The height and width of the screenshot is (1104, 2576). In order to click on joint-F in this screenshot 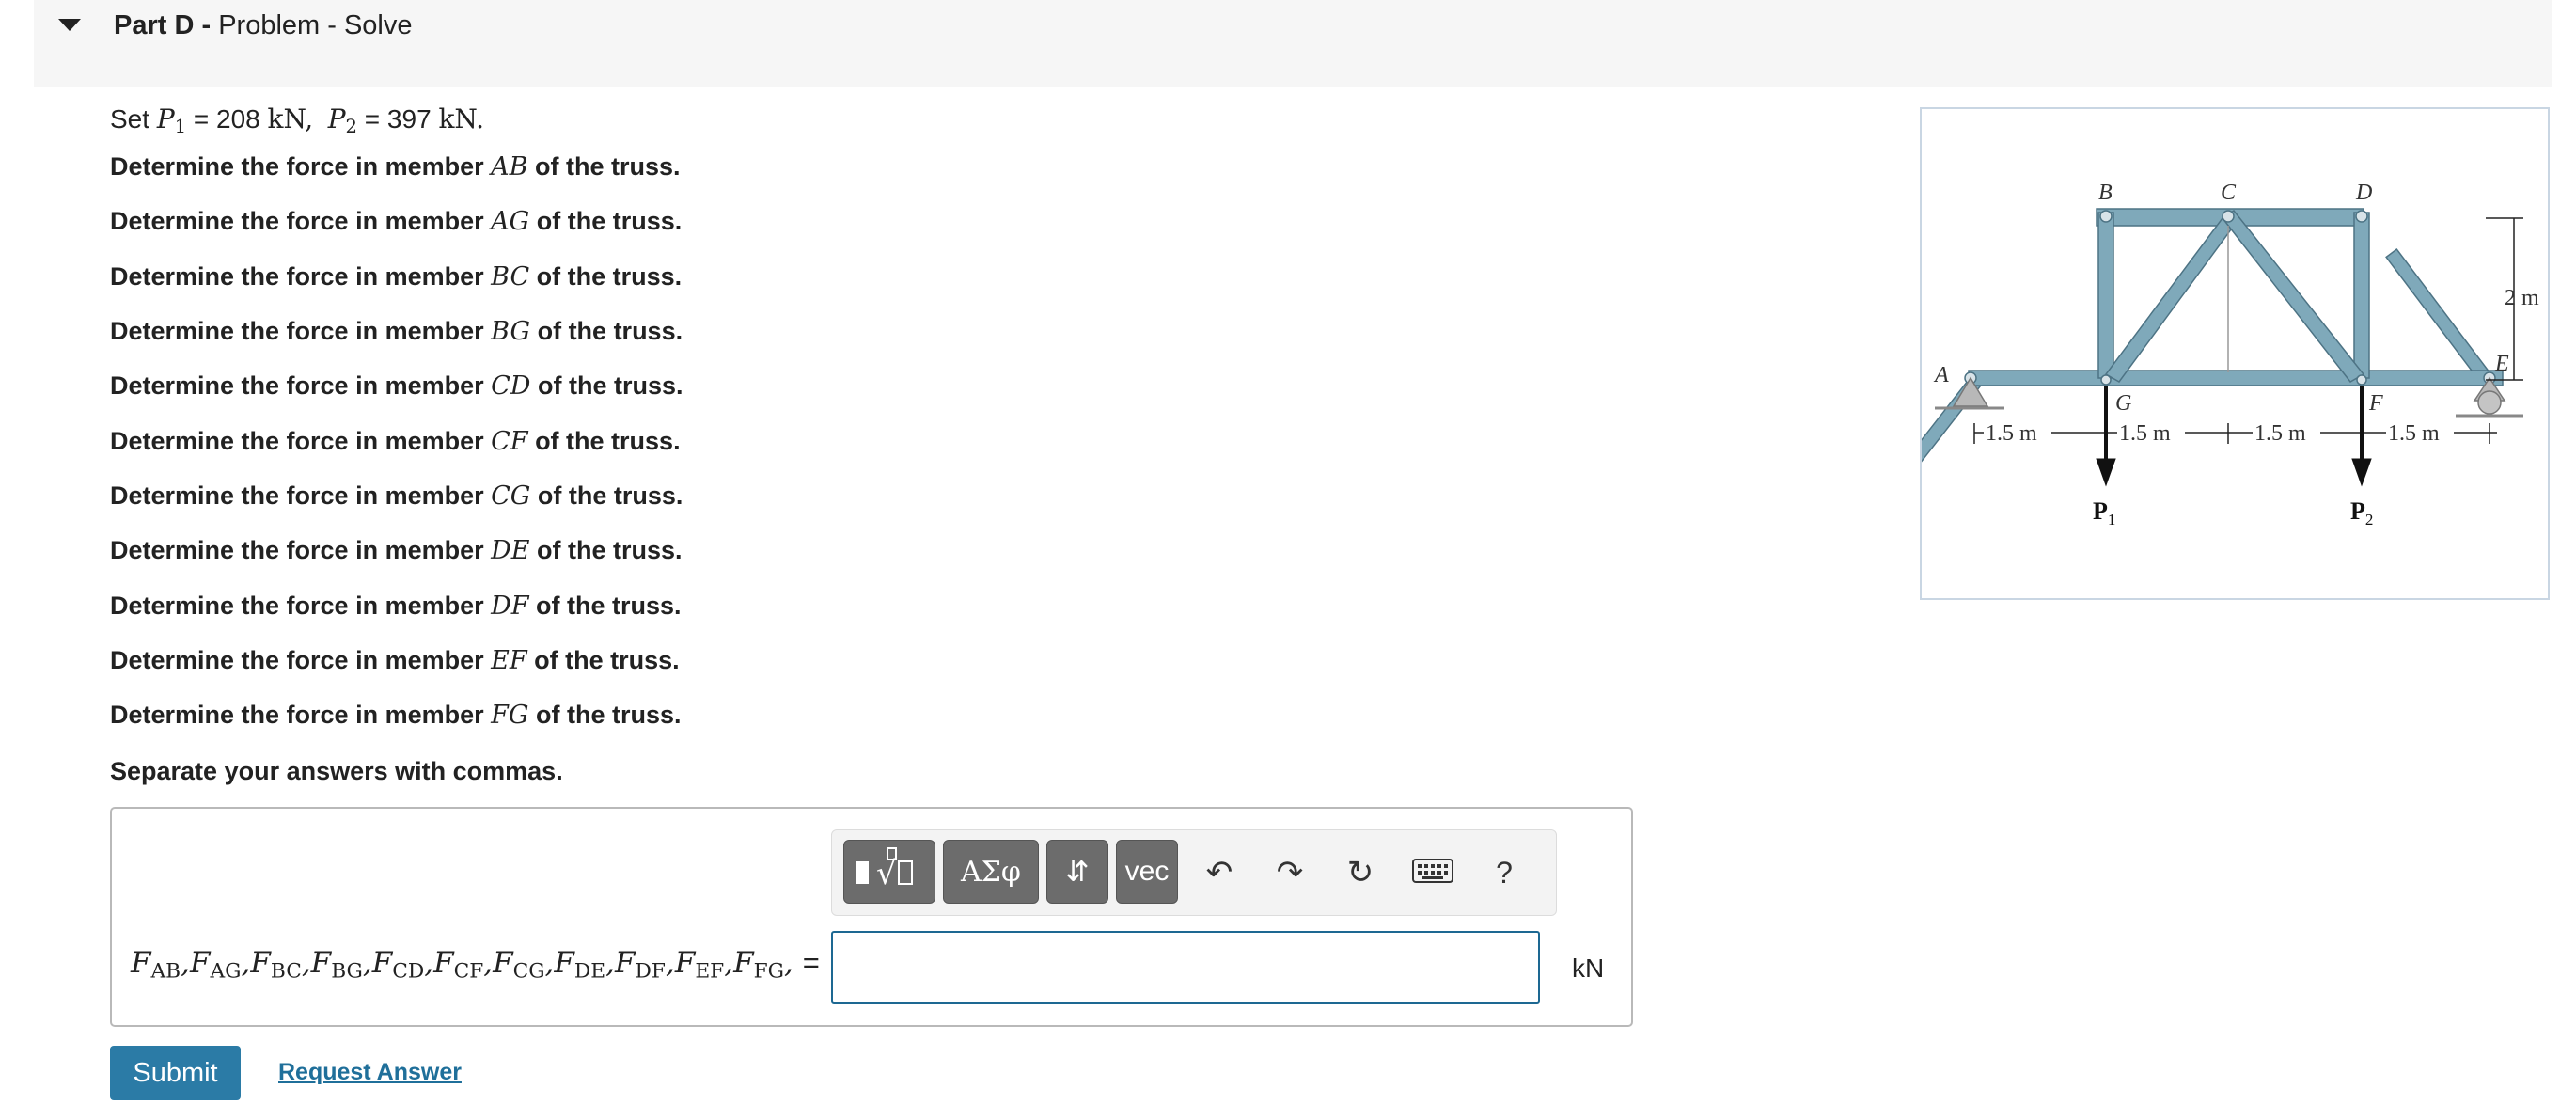, I will do `click(2362, 380)`.